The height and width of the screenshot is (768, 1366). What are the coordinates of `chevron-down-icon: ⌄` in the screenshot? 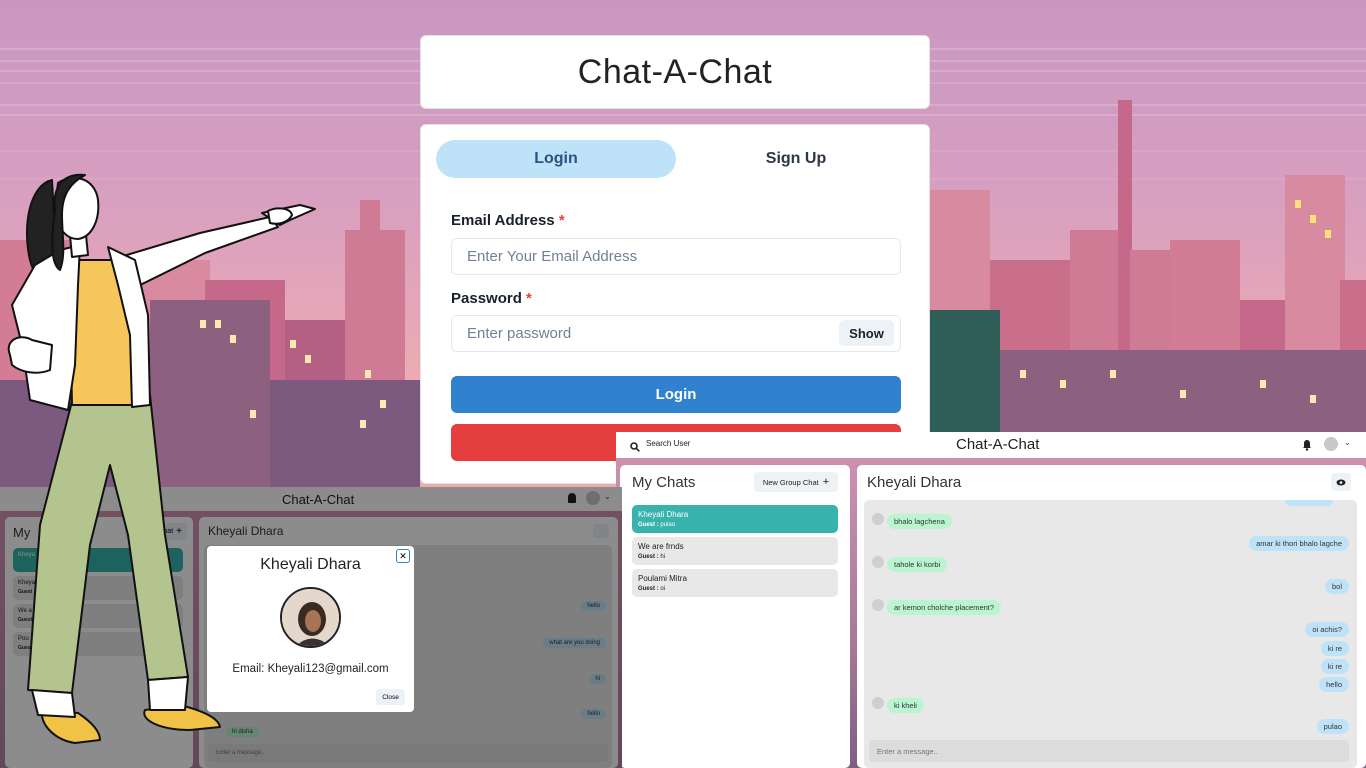 It's located at (1347, 442).